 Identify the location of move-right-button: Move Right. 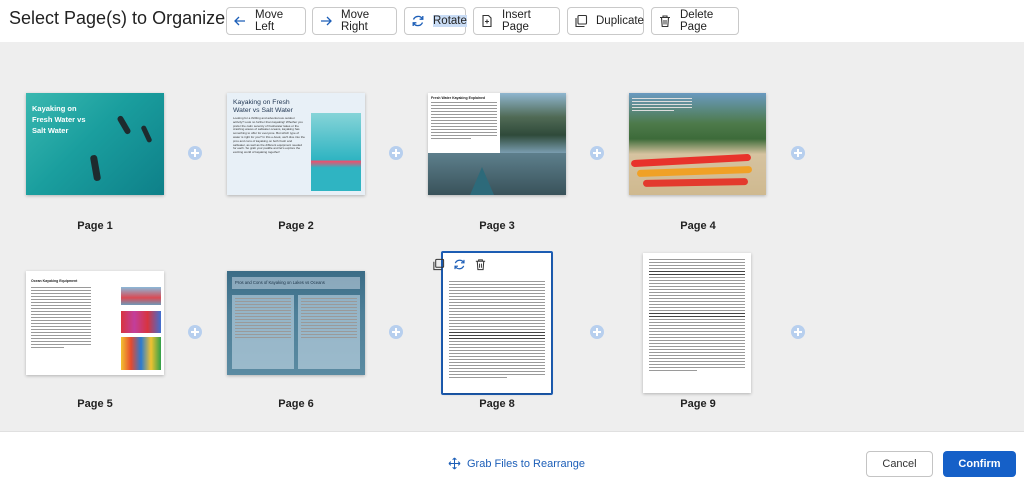
(354, 21).